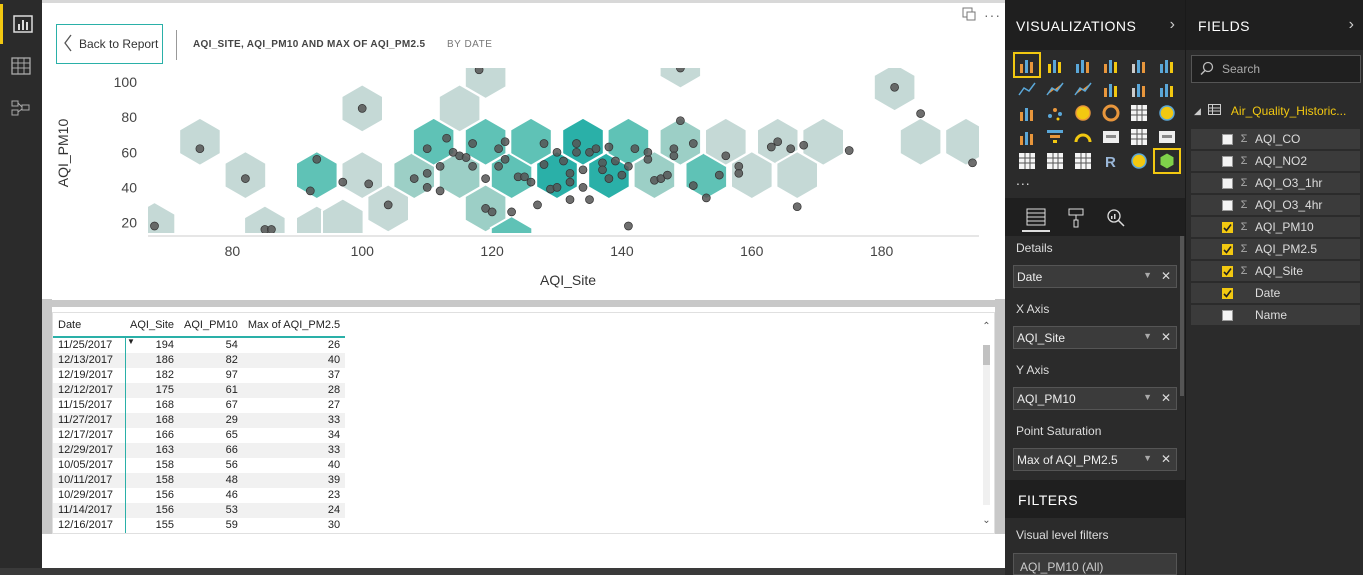 Image resolution: width=1363 pixels, height=575 pixels. Describe the element at coordinates (152, 329) in the screenshot. I see `col-header-aqi-site: AQI_Site ▼` at that location.